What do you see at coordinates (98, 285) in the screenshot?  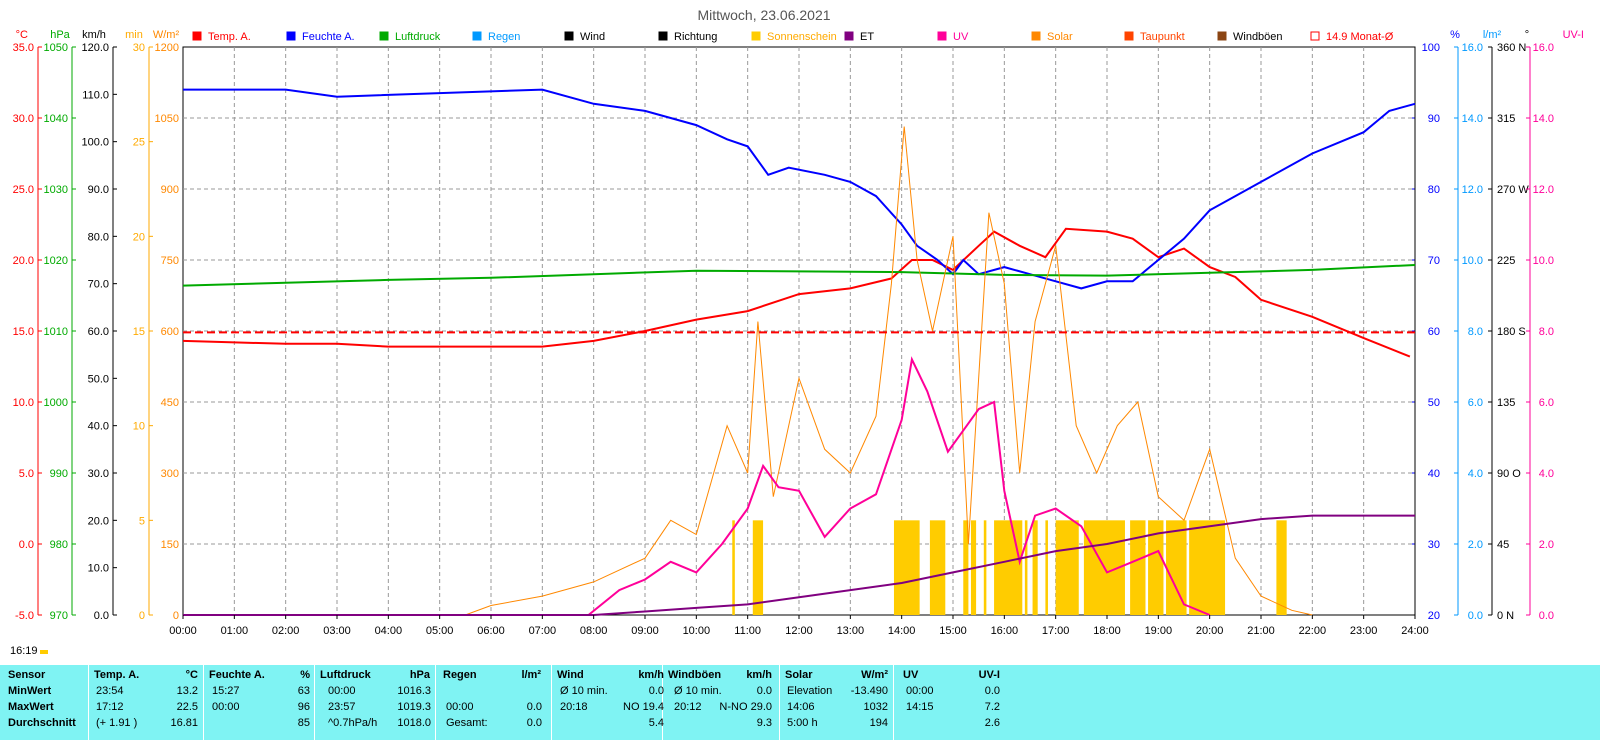 I see `axis-tick-label: 70.0` at bounding box center [98, 285].